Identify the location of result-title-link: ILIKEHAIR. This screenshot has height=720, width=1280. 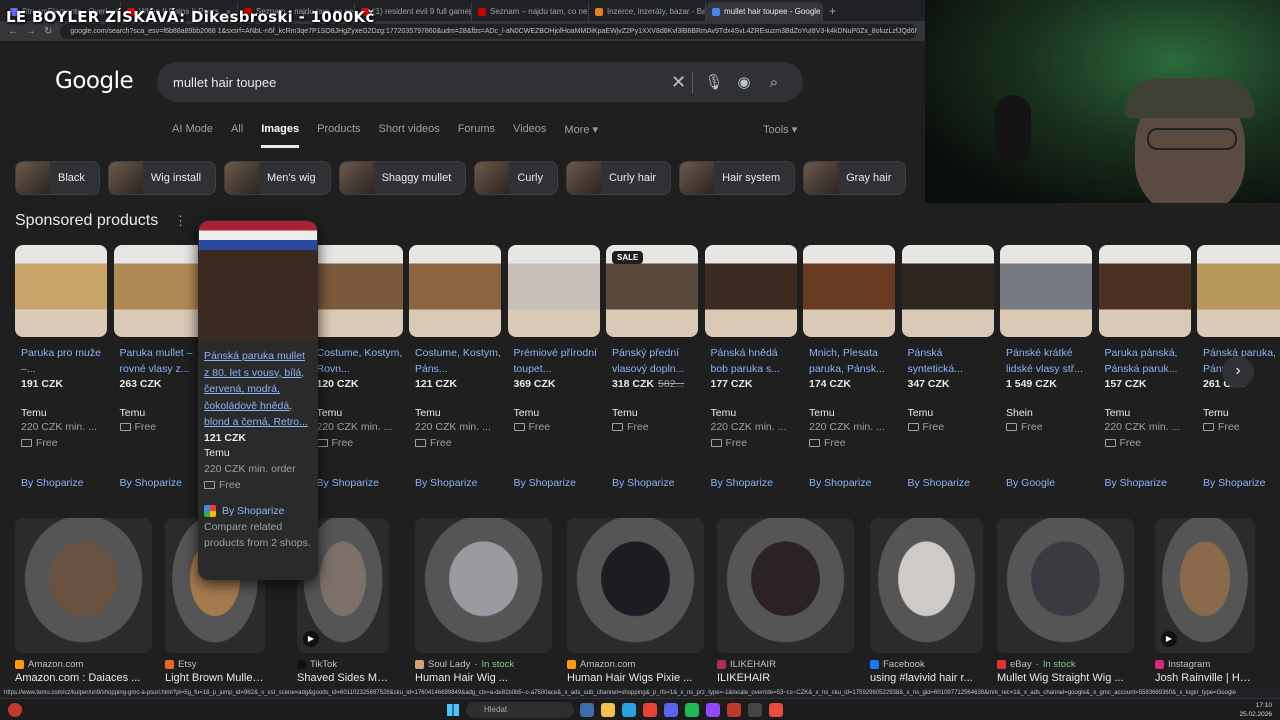
(785, 678).